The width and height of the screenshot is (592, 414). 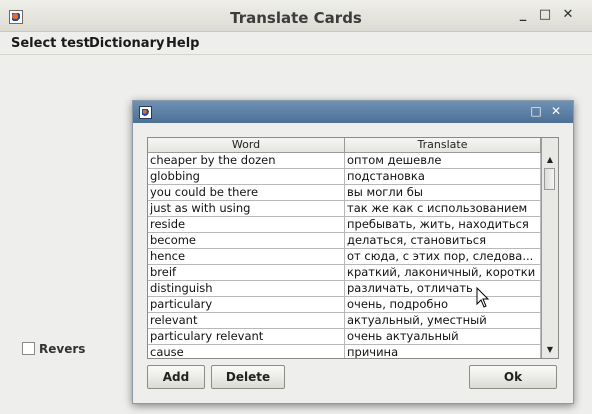 What do you see at coordinates (513, 377) in the screenshot?
I see `ok-button: Ok` at bounding box center [513, 377].